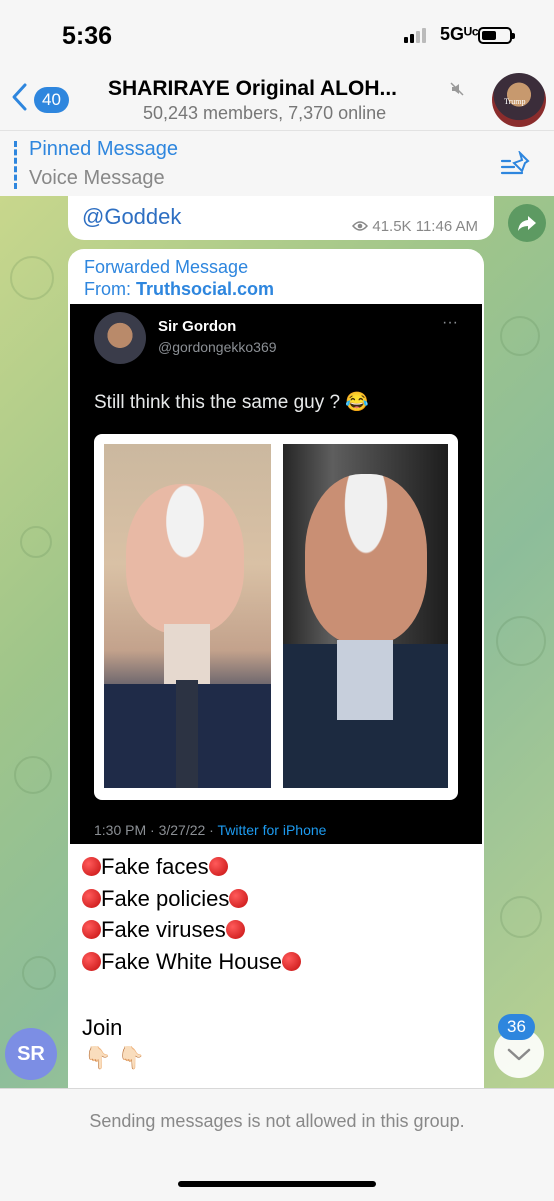  What do you see at coordinates (17, 165) in the screenshot?
I see `pinned-indicator` at bounding box center [17, 165].